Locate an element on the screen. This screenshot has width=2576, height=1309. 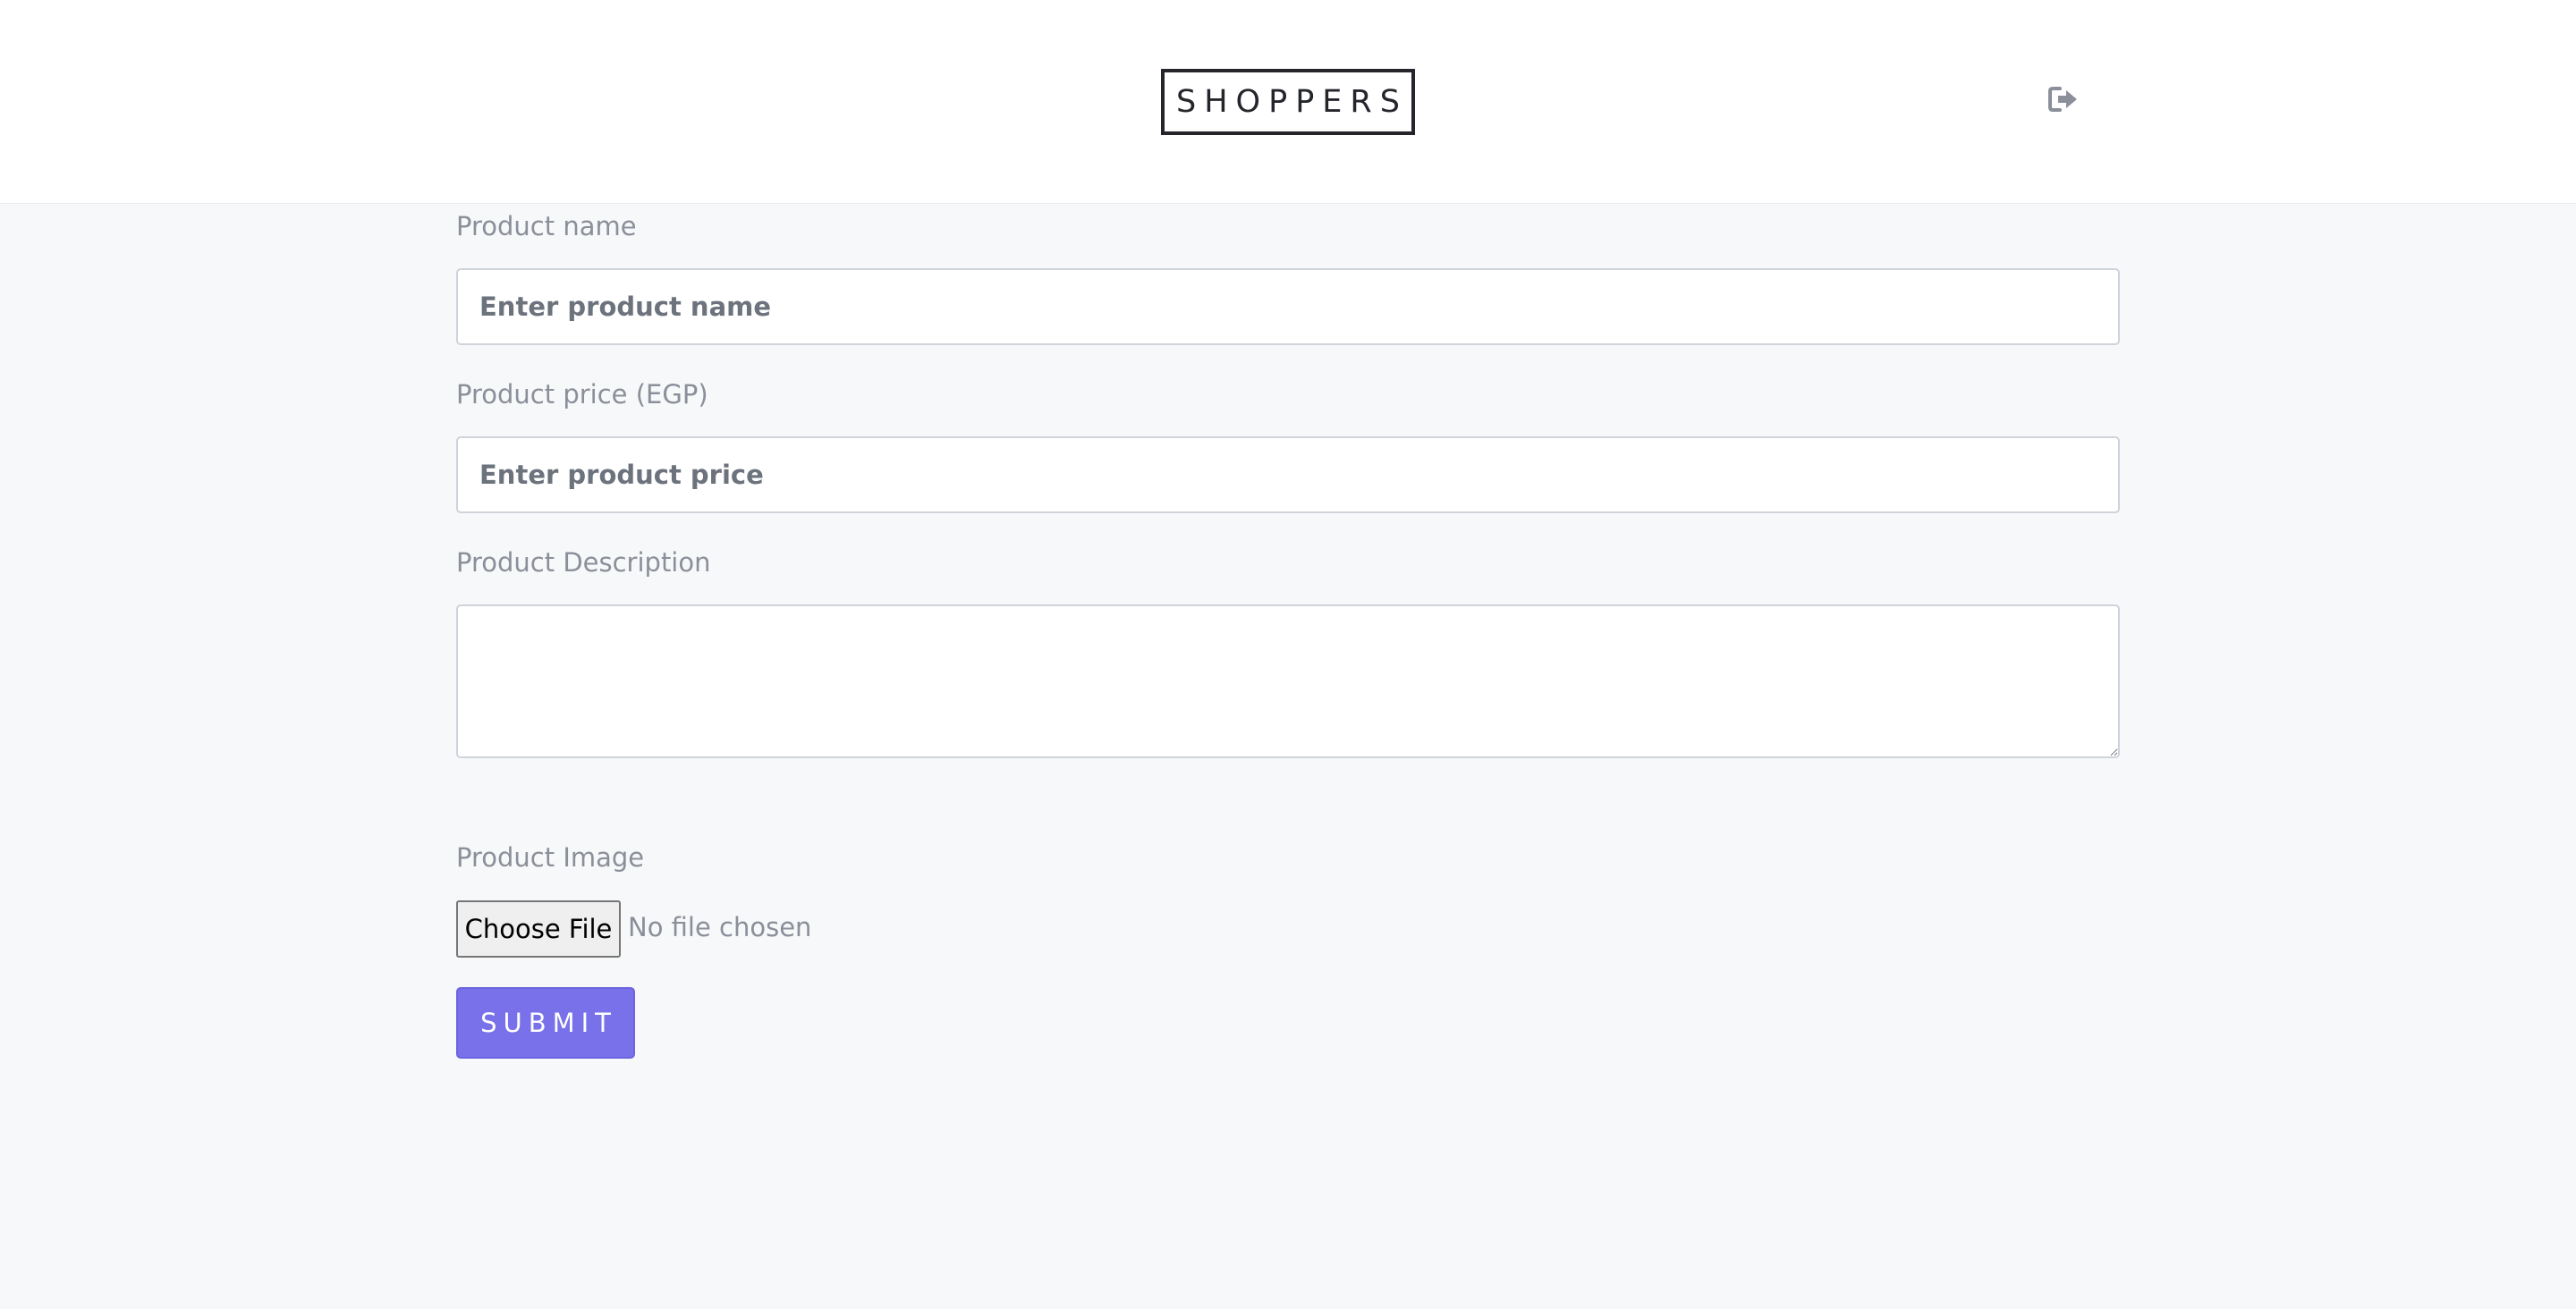
product-description-label: Product Description is located at coordinates (583, 562).